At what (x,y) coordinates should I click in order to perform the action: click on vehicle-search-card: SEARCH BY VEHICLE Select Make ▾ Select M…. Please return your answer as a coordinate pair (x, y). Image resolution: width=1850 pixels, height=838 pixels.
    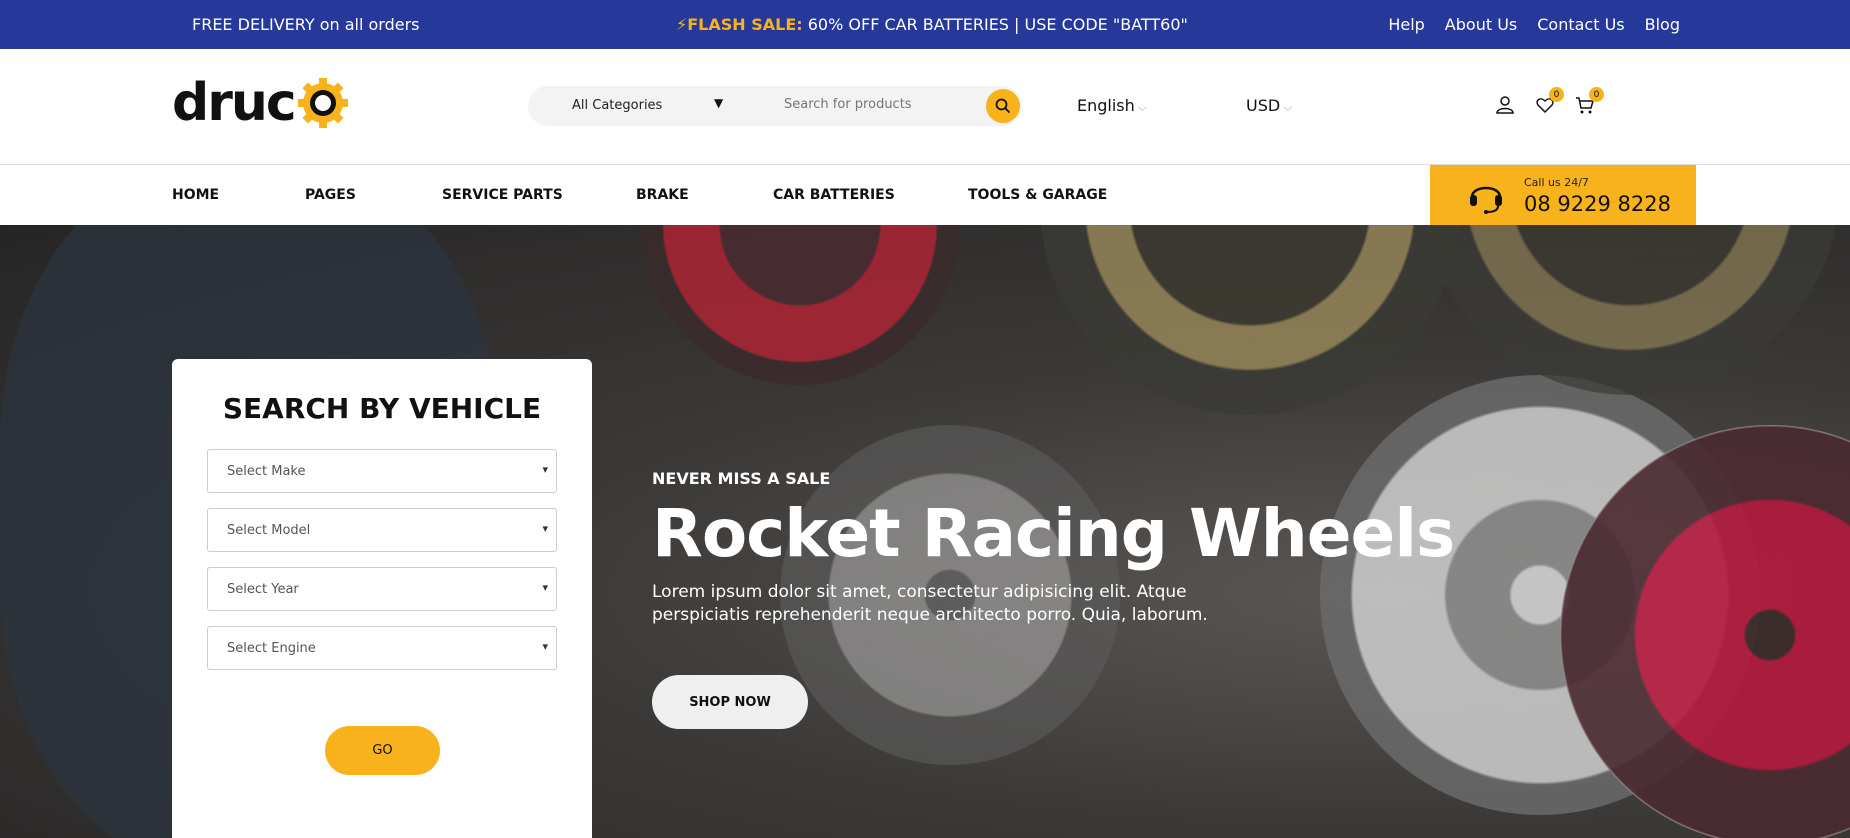
    Looking at the image, I should click on (382, 598).